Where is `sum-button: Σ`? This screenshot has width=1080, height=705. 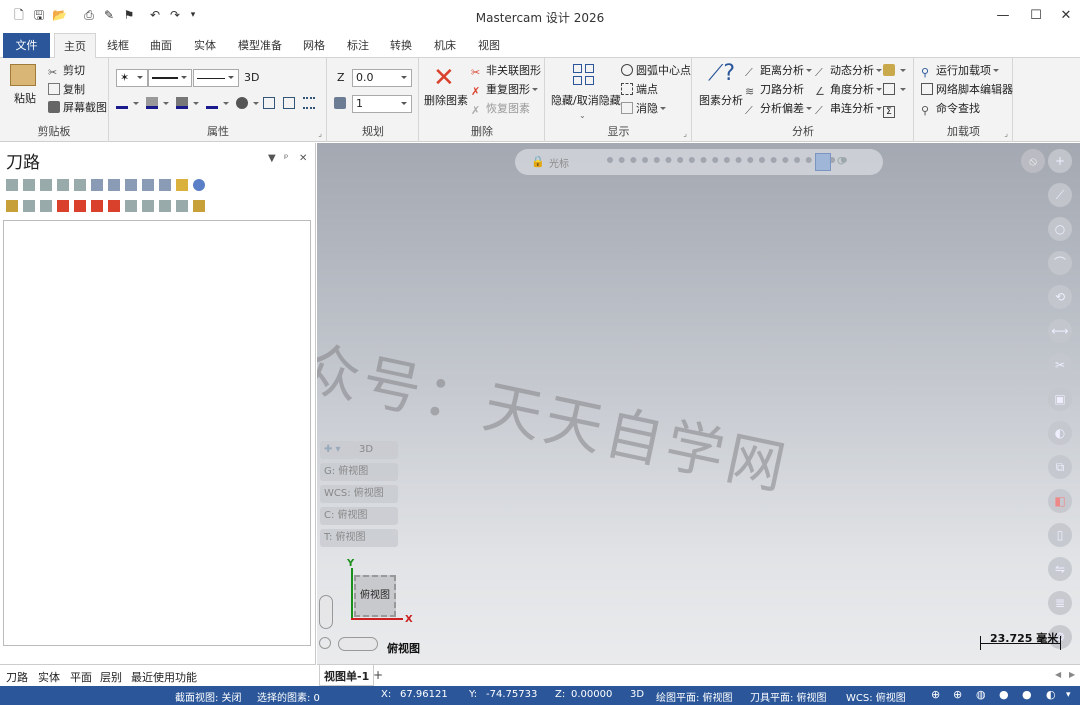
sum-button: Σ is located at coordinates (890, 109).